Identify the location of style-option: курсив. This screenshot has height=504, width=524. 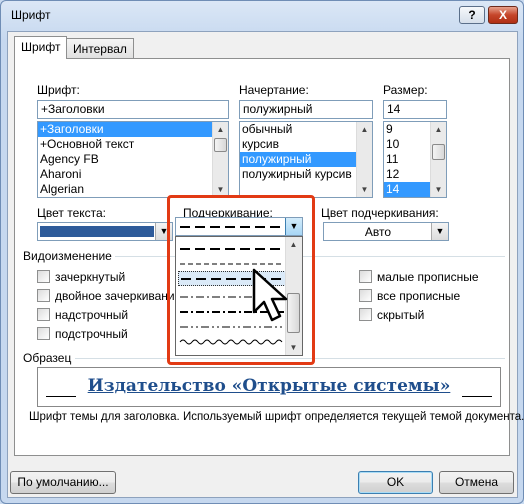
(306, 144).